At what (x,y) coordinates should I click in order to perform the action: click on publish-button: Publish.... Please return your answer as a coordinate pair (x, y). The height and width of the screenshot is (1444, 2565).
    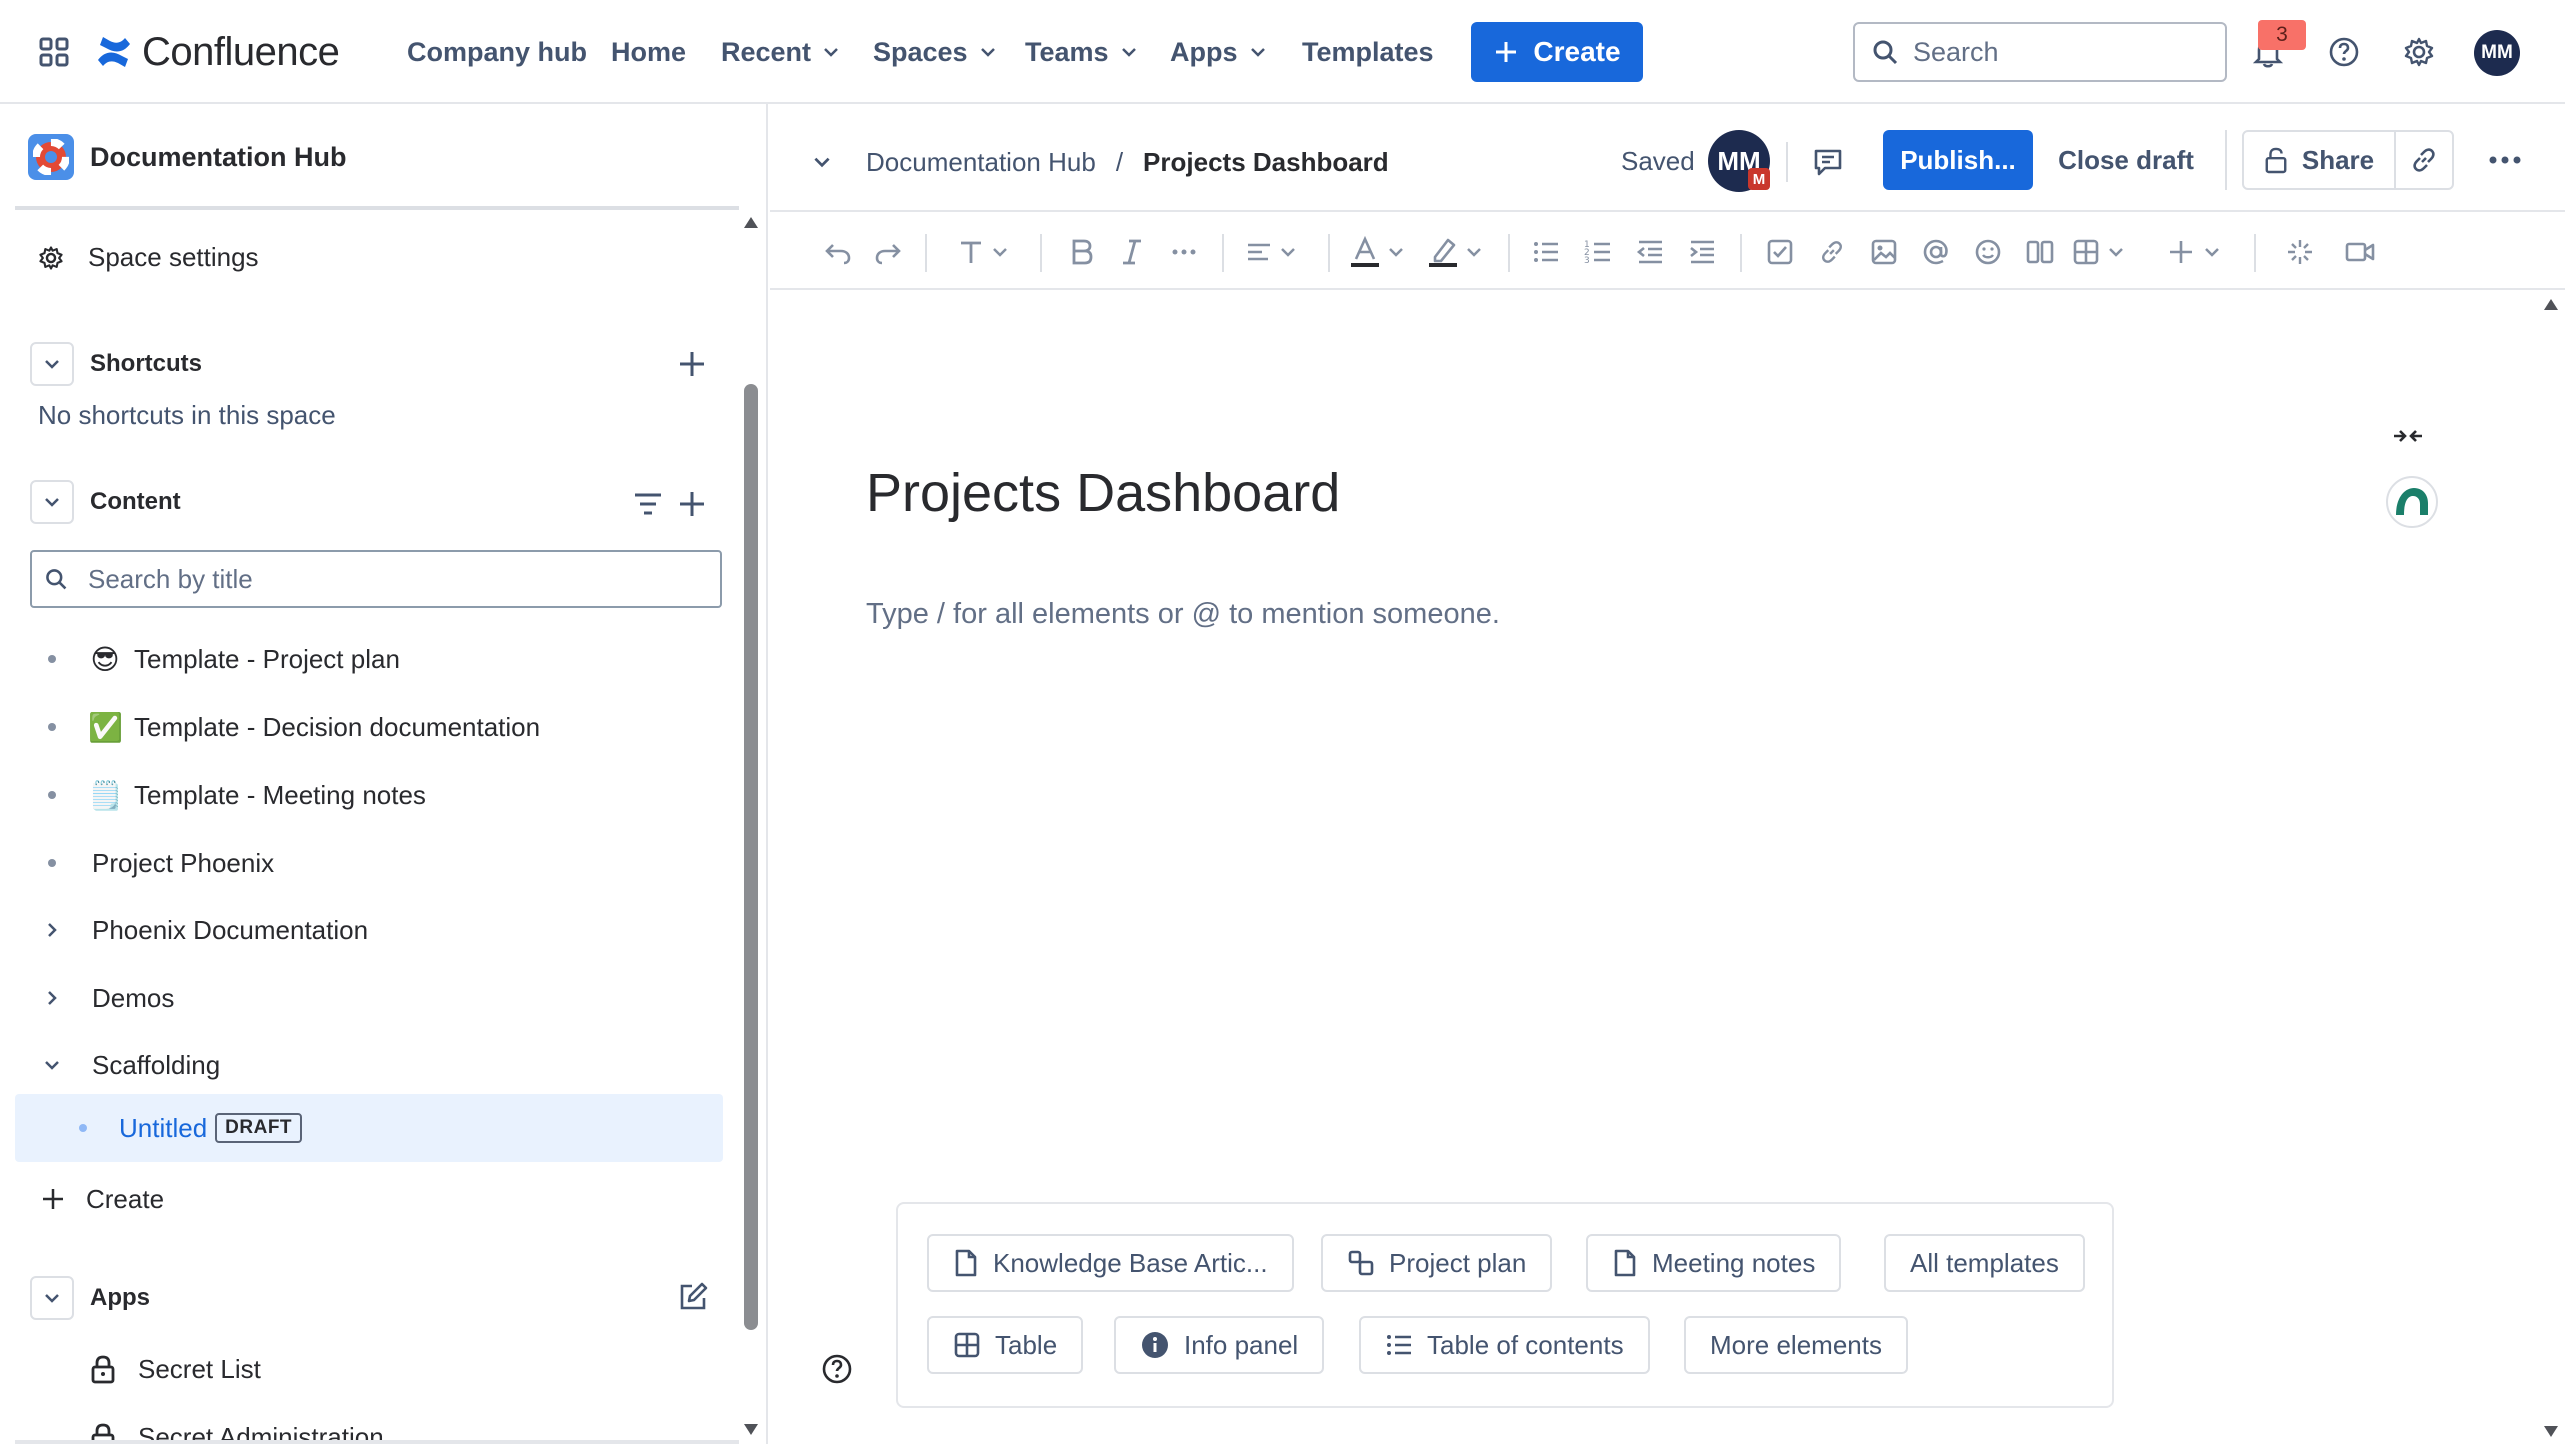
    Looking at the image, I should click on (1958, 160).